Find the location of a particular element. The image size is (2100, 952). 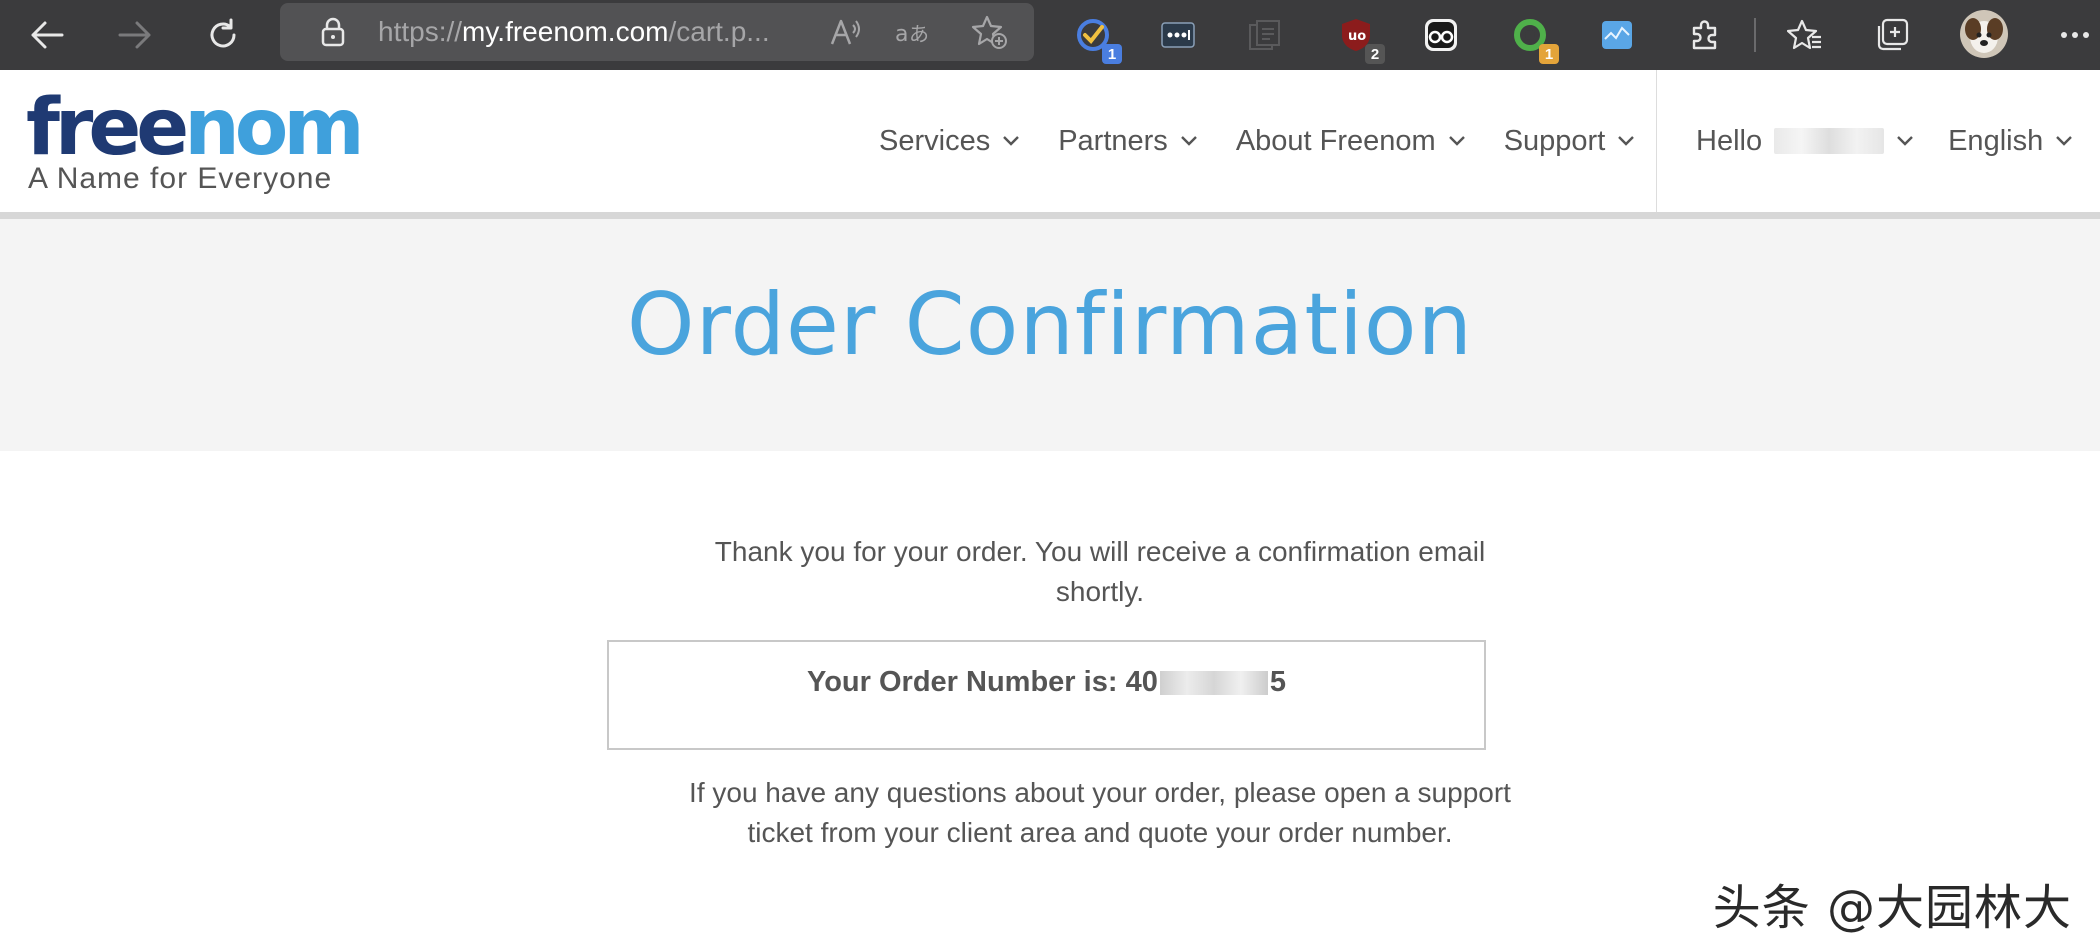

svg-text: あ is located at coordinates (919, 34).